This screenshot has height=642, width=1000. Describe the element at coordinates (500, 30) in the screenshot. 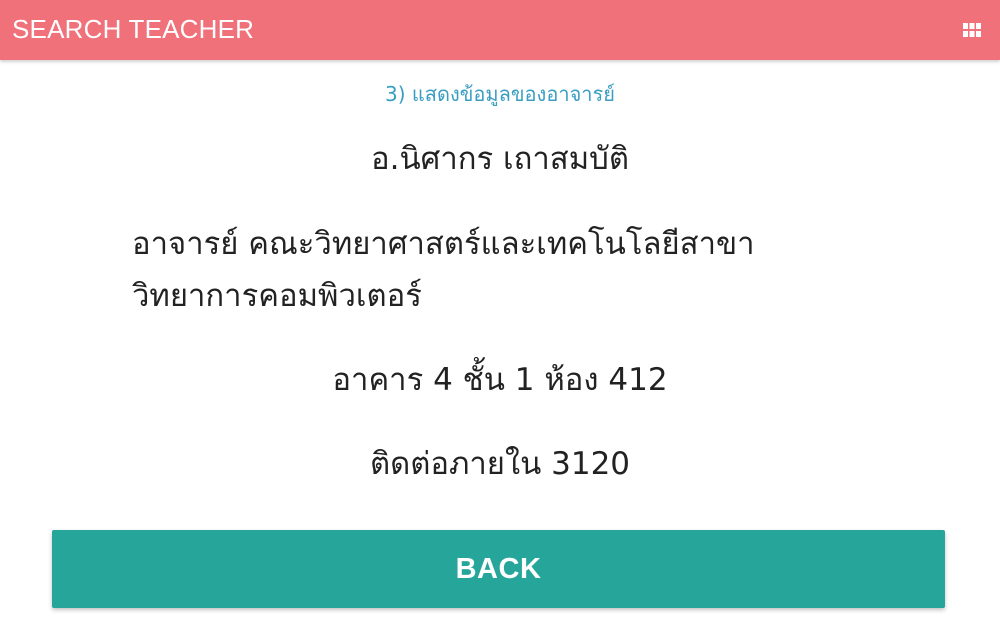

I see `app-bar: SEARCH TEACHER` at that location.